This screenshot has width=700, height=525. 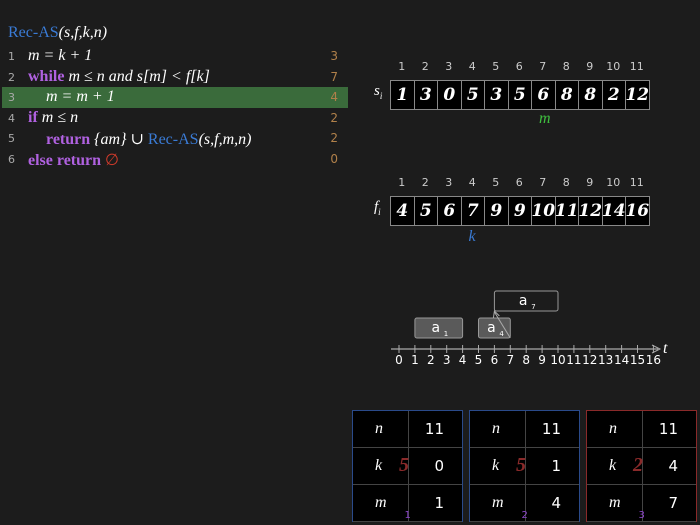 What do you see at coordinates (573, 360) in the screenshot?
I see `tick-label: 11` at bounding box center [573, 360].